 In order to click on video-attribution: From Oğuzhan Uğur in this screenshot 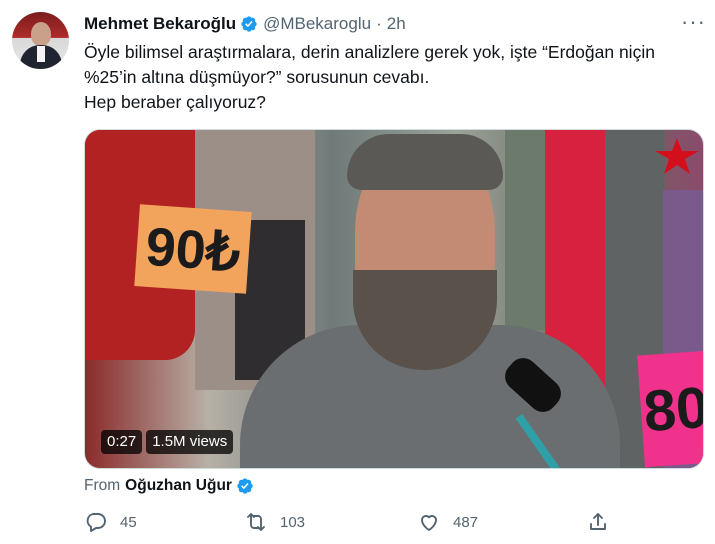, I will do `click(169, 486)`.